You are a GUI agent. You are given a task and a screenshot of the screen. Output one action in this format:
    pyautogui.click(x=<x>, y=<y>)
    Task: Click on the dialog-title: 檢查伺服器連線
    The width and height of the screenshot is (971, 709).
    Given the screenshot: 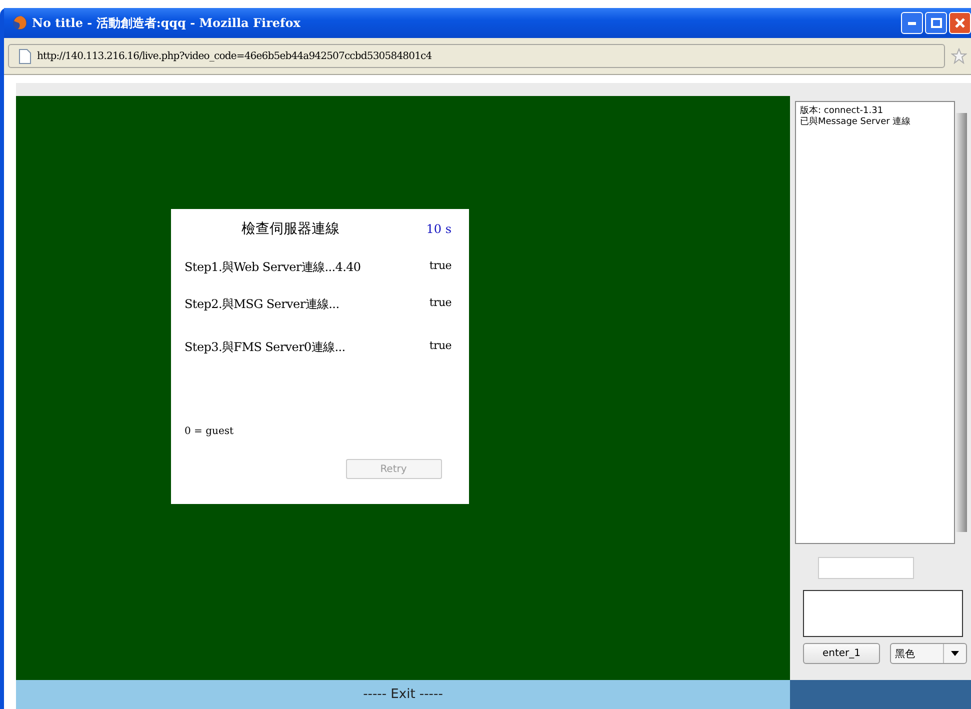 What is the action you would take?
    pyautogui.click(x=291, y=229)
    